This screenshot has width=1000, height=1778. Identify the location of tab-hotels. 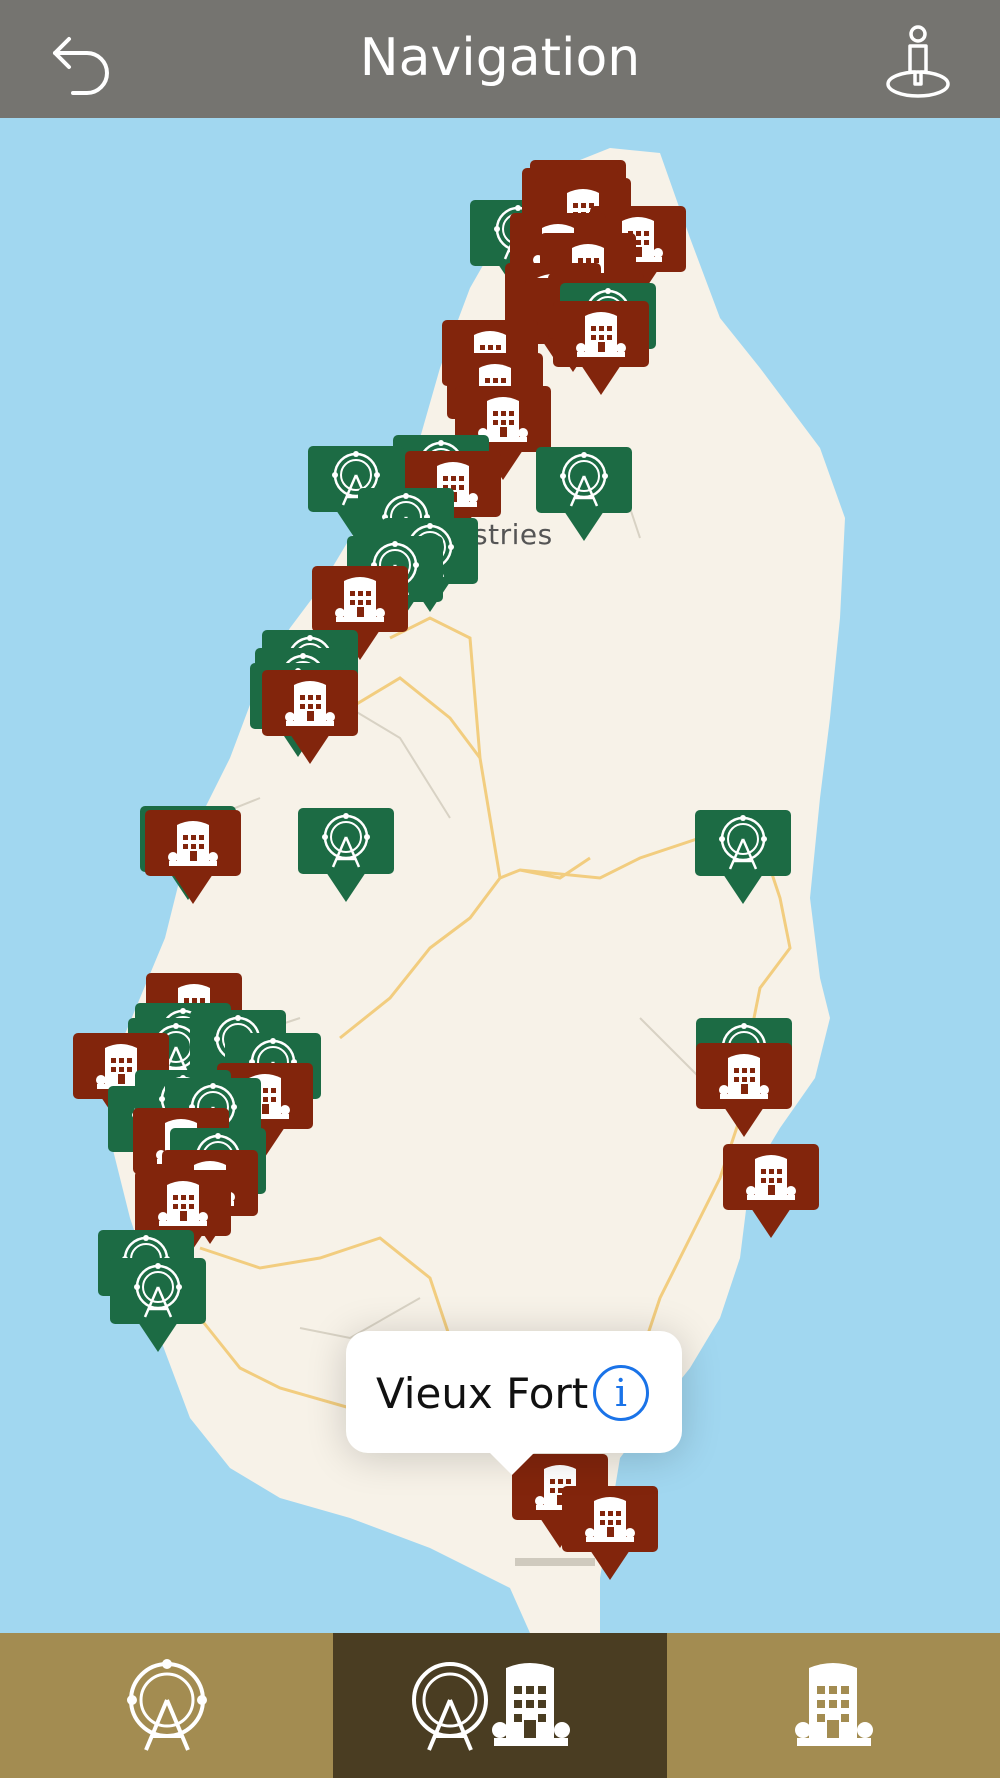
(833, 1705).